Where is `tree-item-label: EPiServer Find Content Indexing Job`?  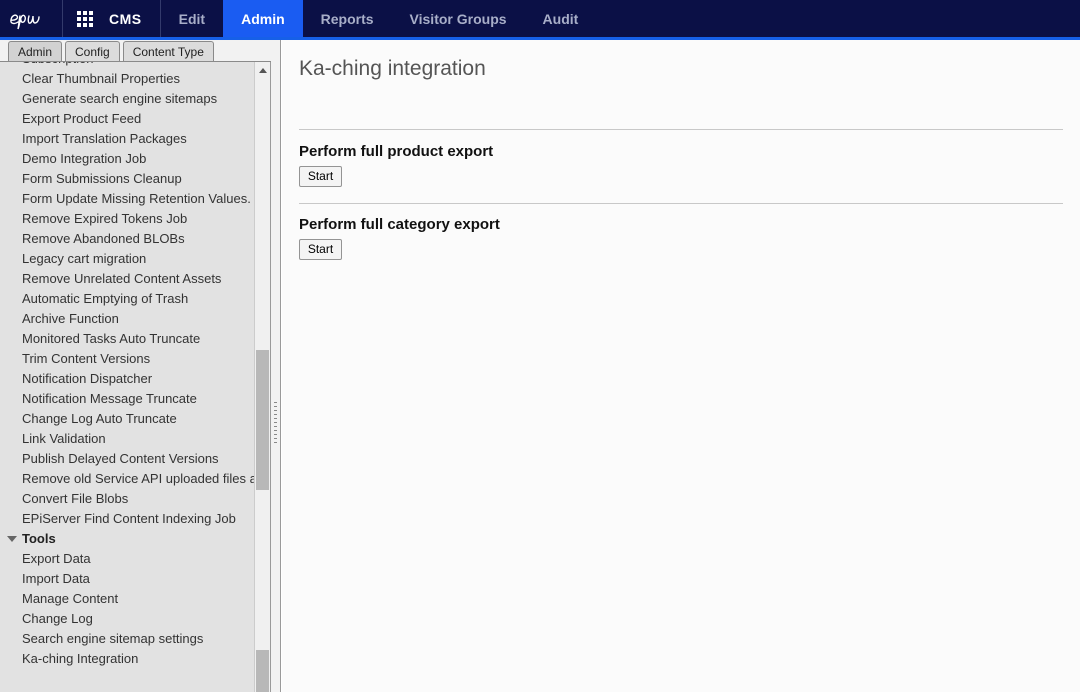
tree-item-label: EPiServer Find Content Indexing Job is located at coordinates (129, 518).